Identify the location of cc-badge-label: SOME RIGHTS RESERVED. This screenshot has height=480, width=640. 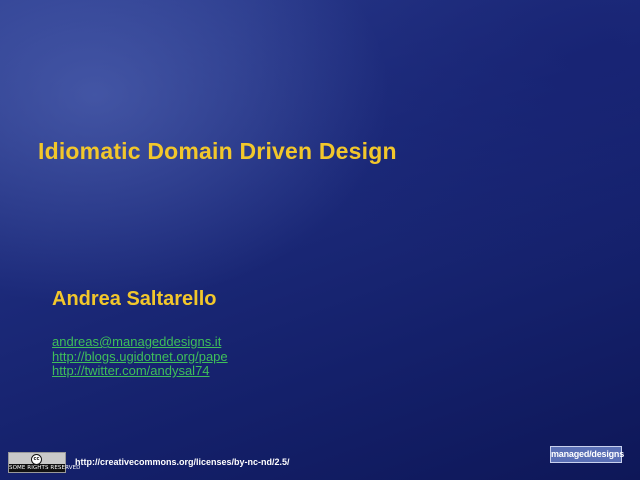
(45, 468).